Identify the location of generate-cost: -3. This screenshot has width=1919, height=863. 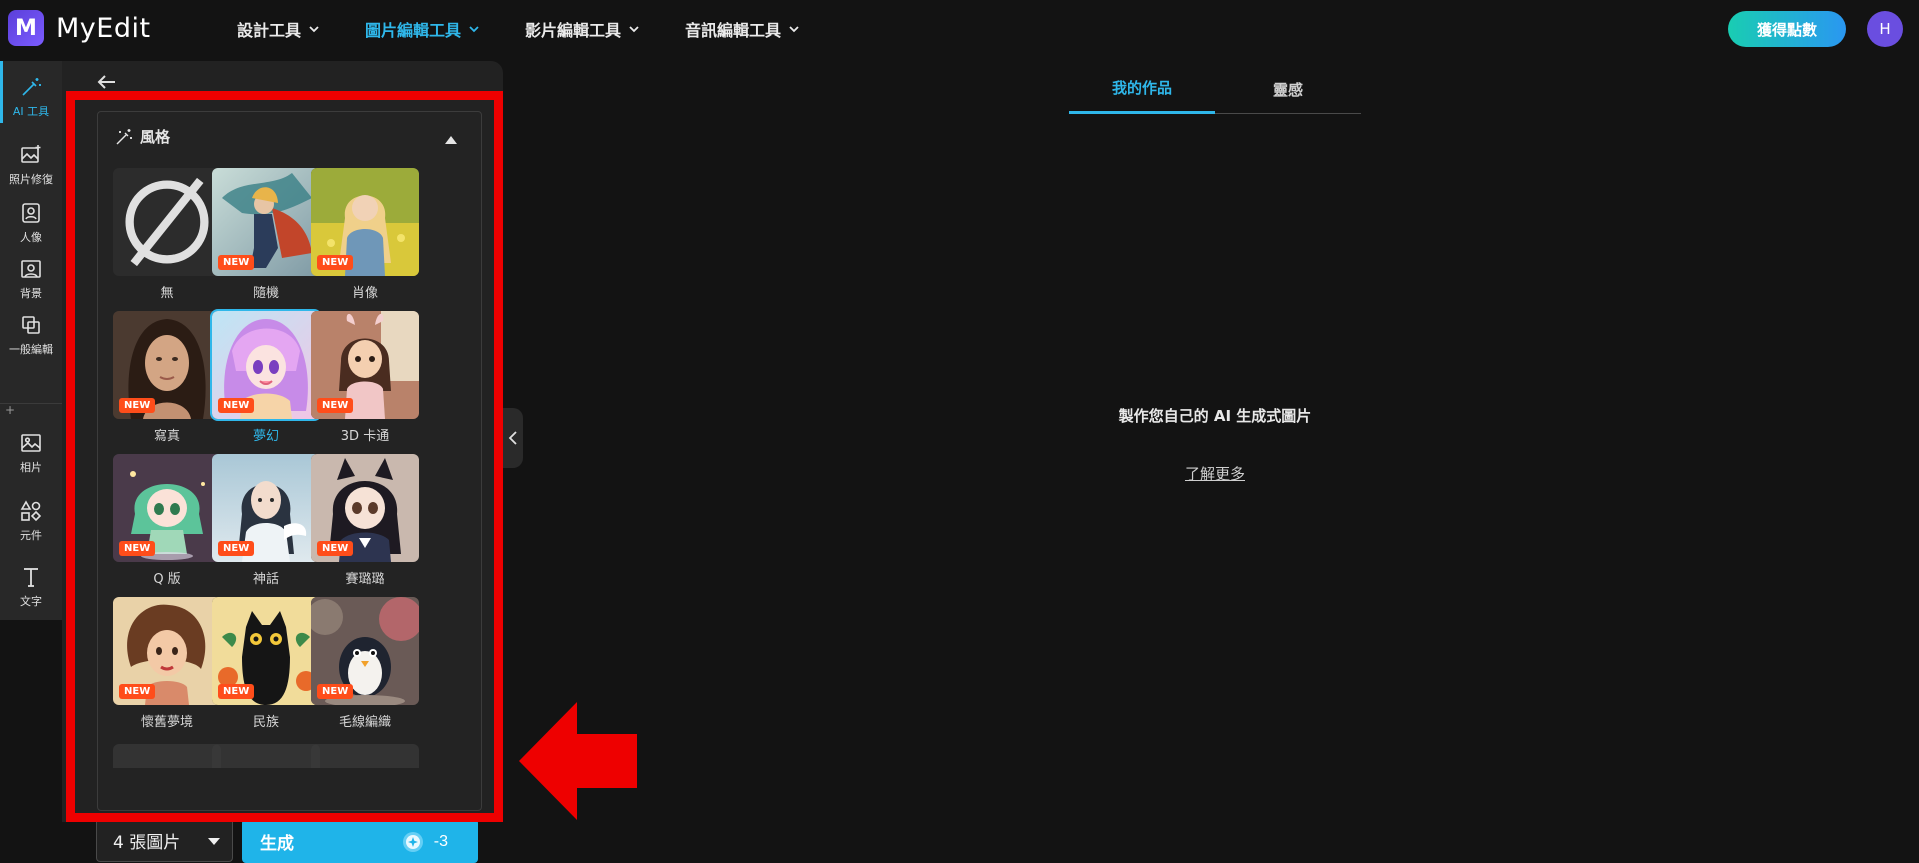
(425, 842).